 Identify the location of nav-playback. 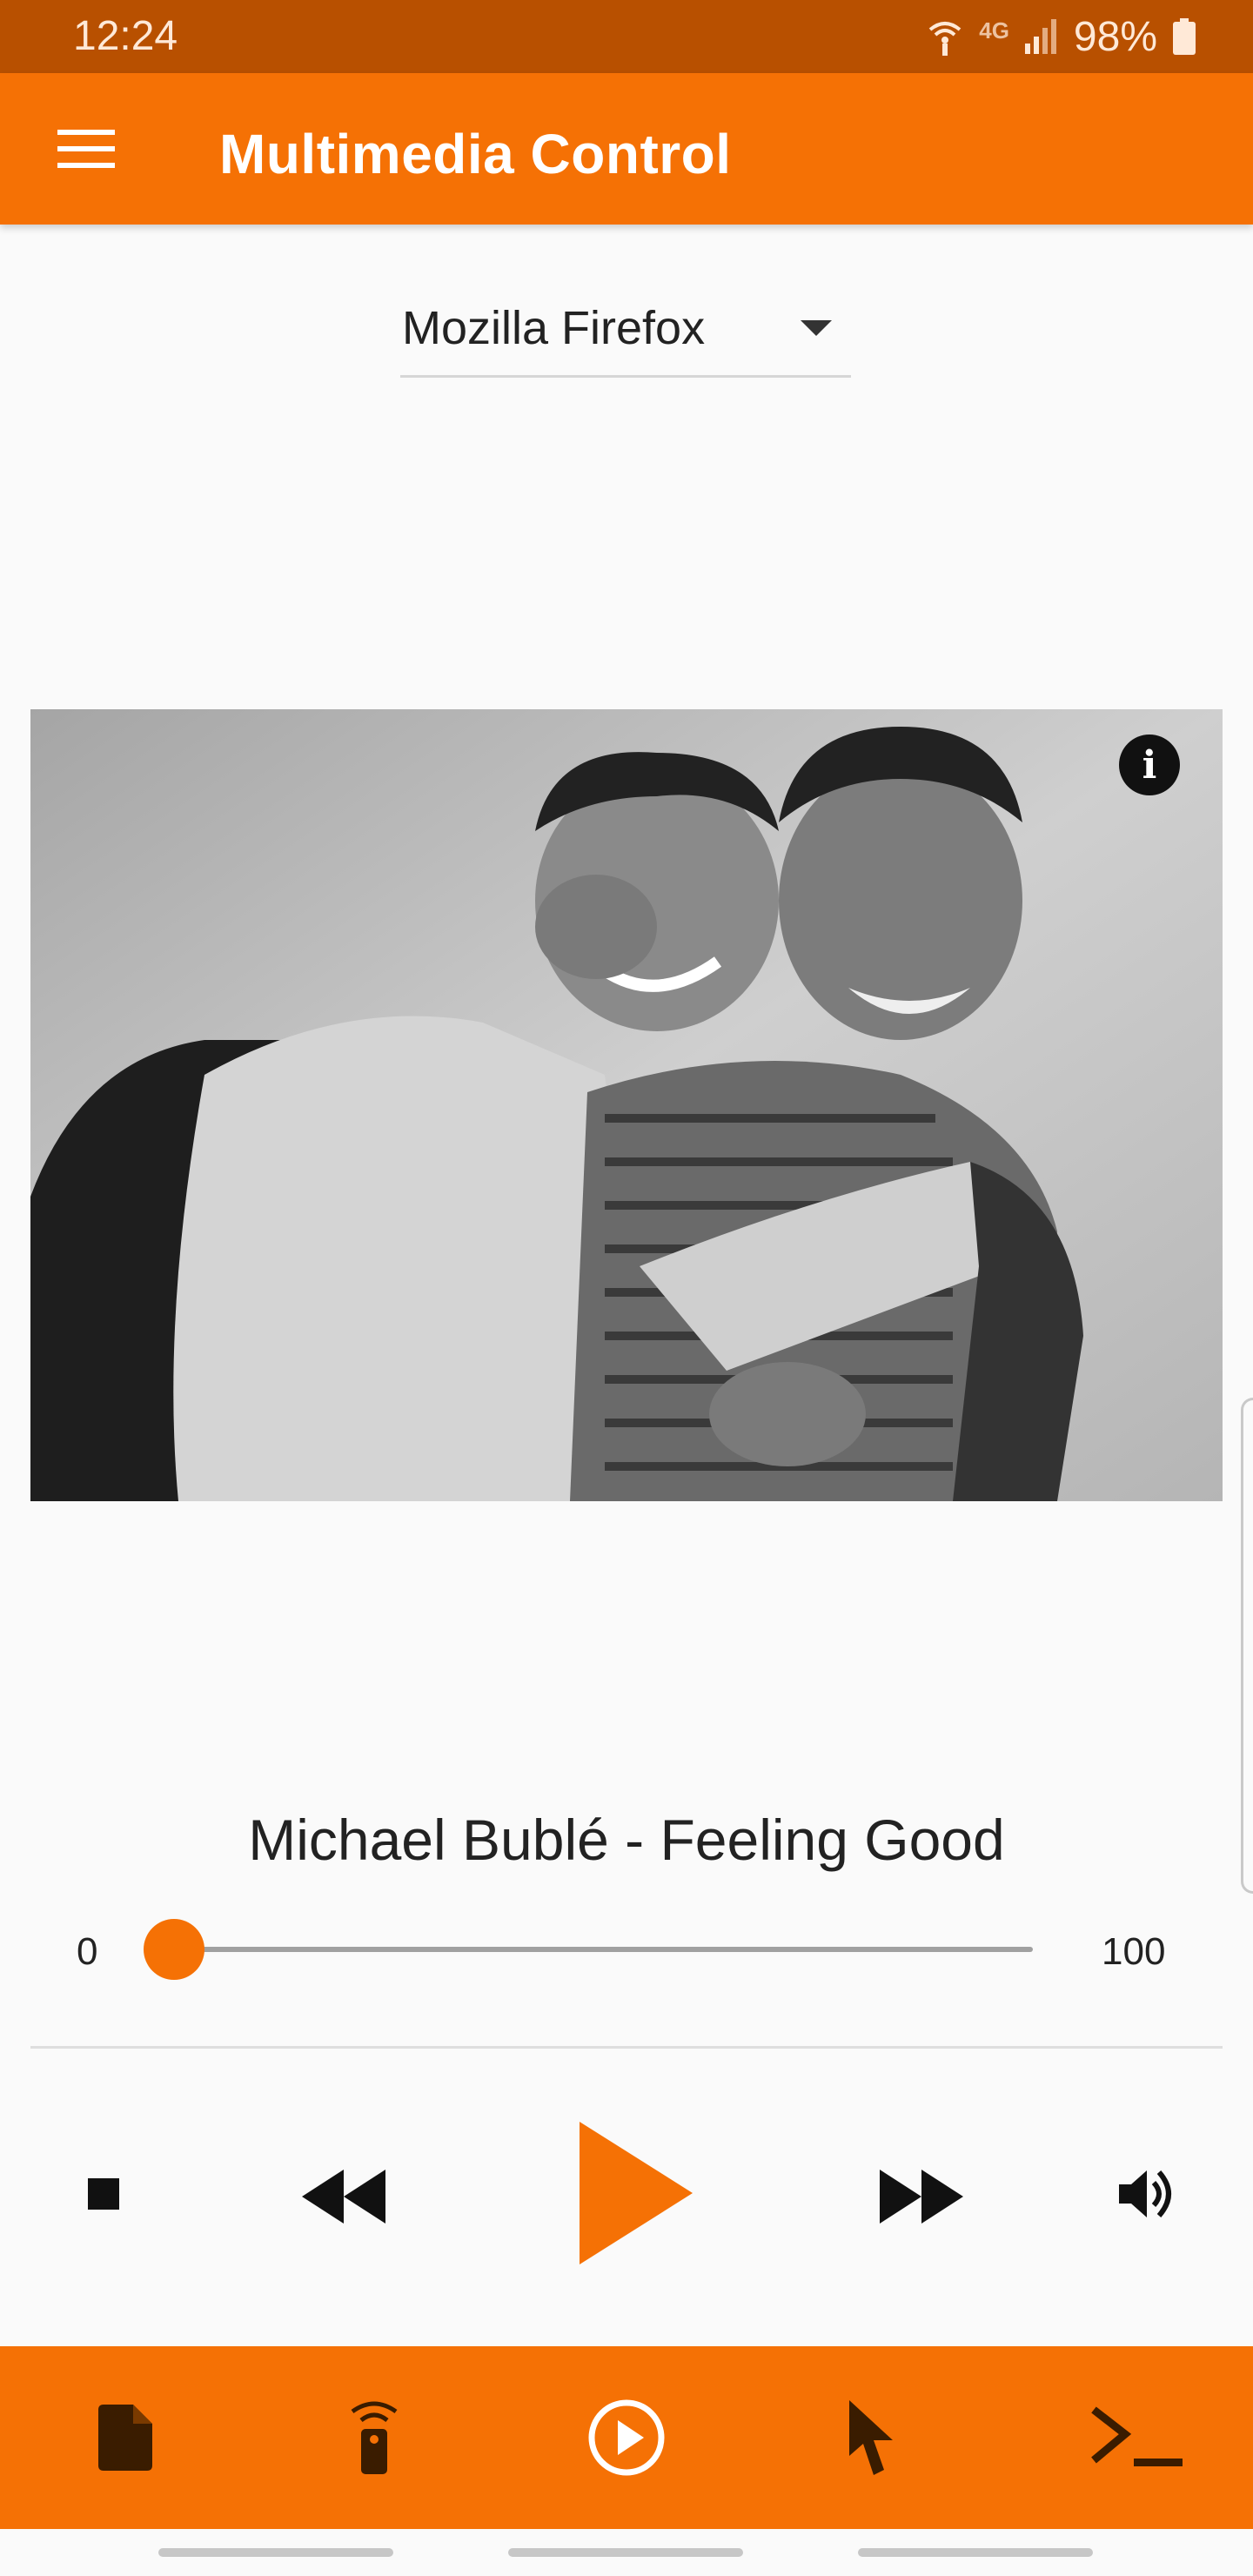
(626, 2437).